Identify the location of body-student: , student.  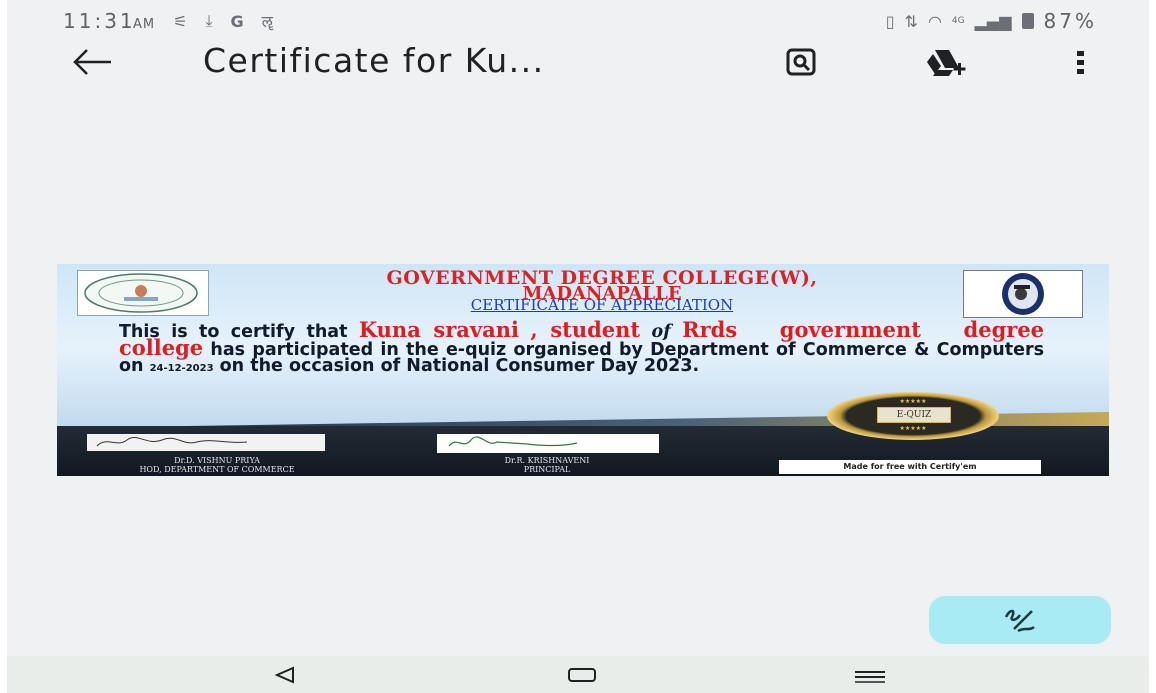
(585, 329).